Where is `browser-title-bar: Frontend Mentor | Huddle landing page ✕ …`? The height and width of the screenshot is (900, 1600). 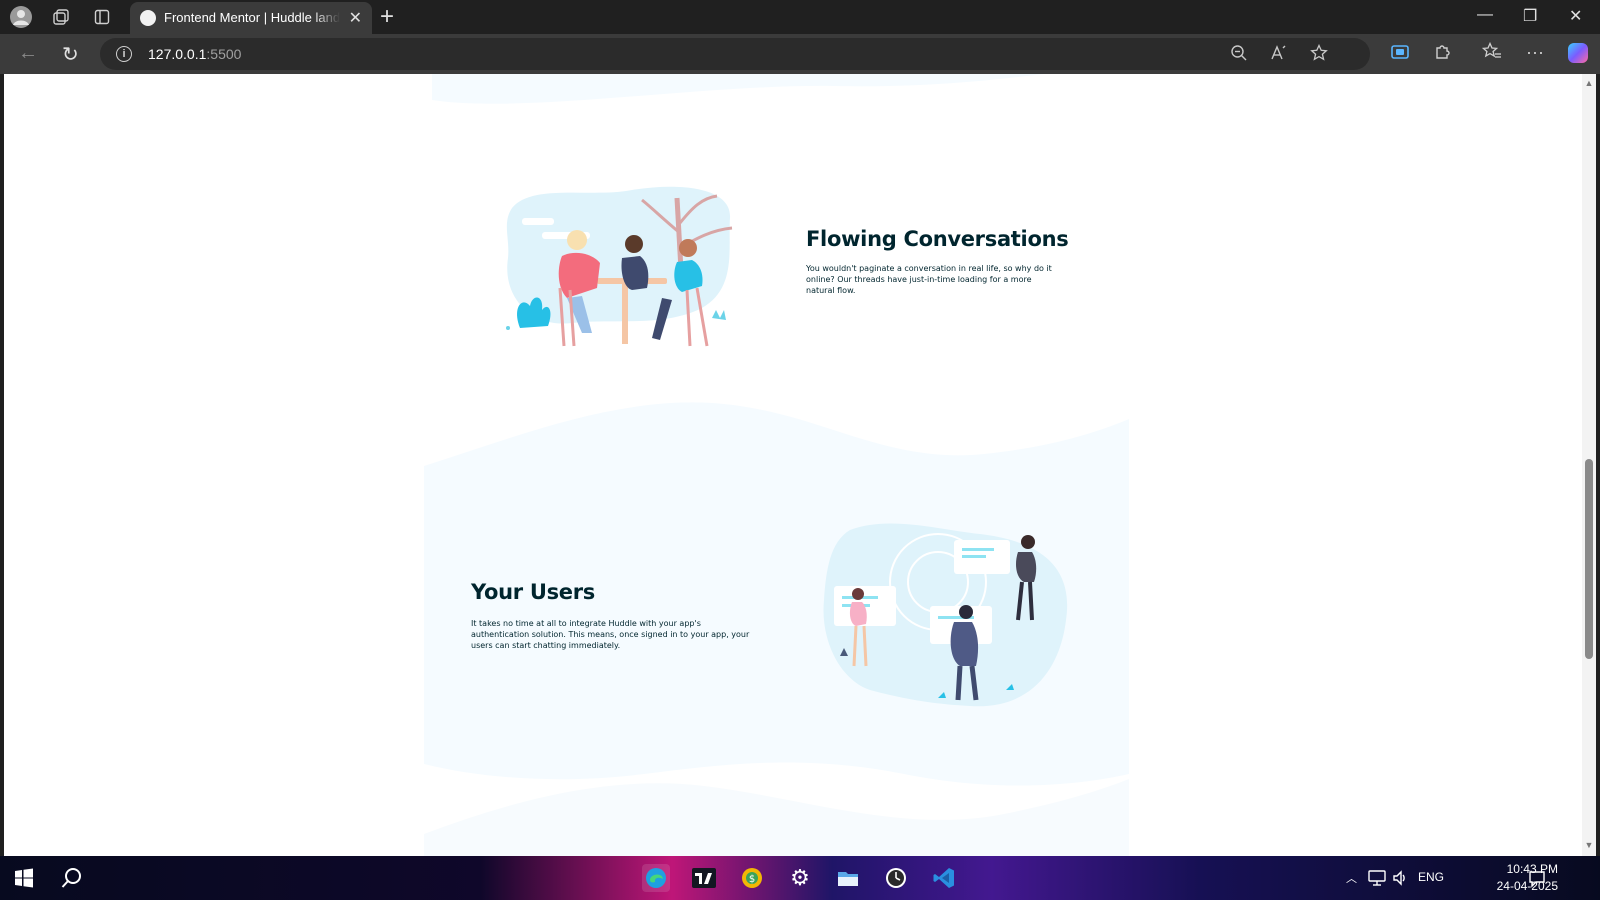 browser-title-bar: Frontend Mentor | Huddle landing page ✕ … is located at coordinates (800, 17).